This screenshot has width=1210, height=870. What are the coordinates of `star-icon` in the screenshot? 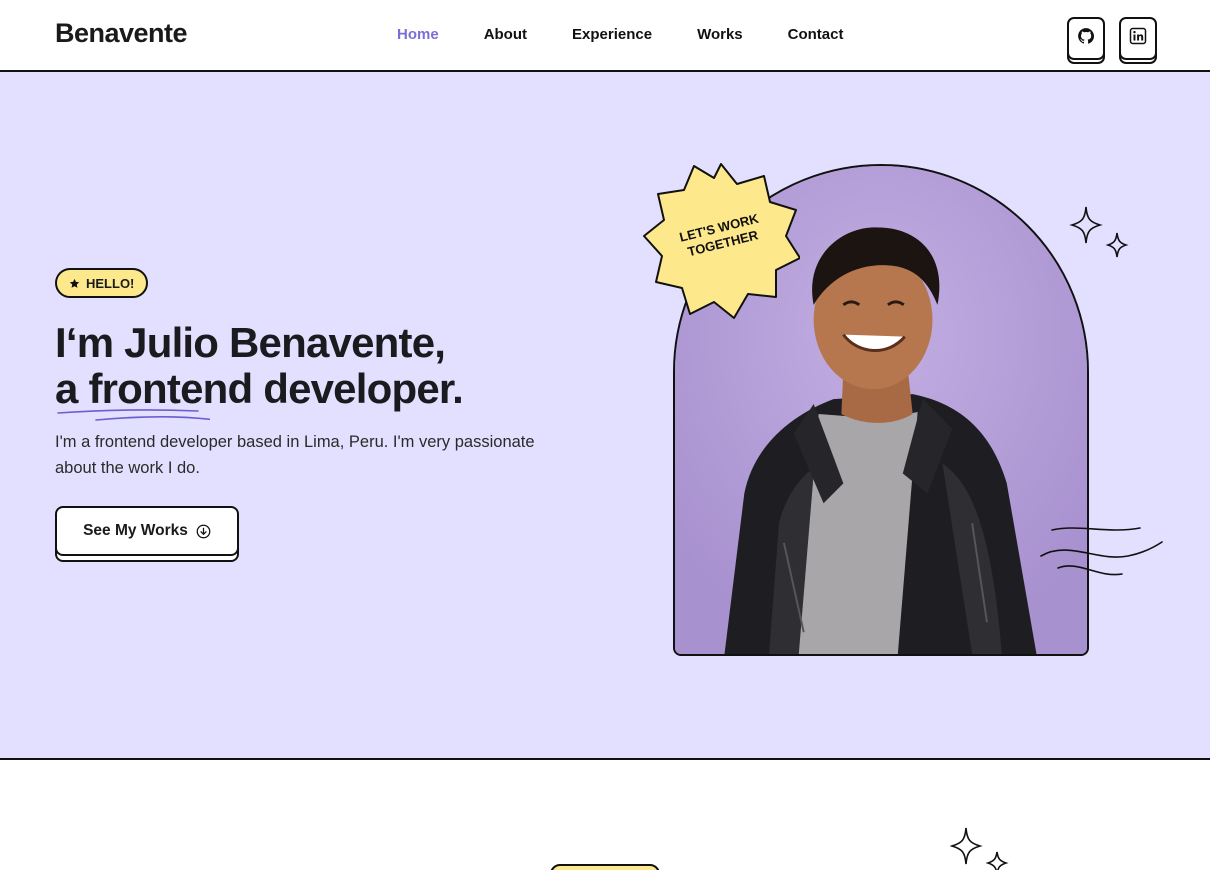 It's located at (74, 283).